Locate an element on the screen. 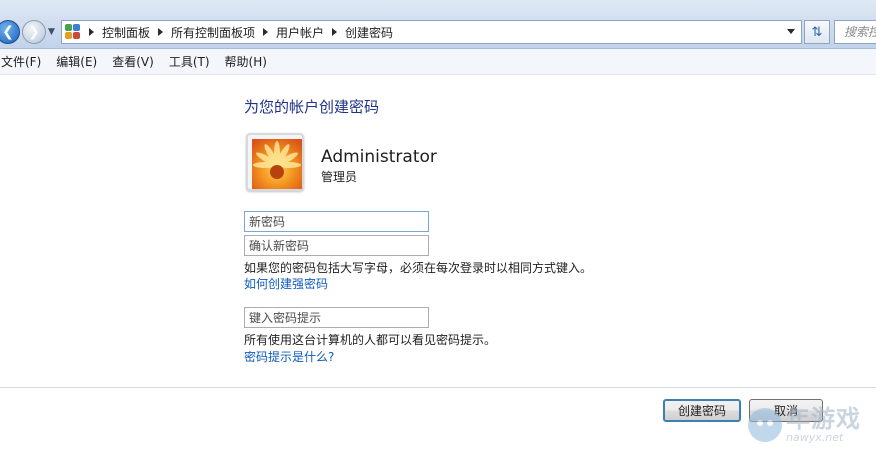  recent-pages-dropdown: ▼ is located at coordinates (51, 32).